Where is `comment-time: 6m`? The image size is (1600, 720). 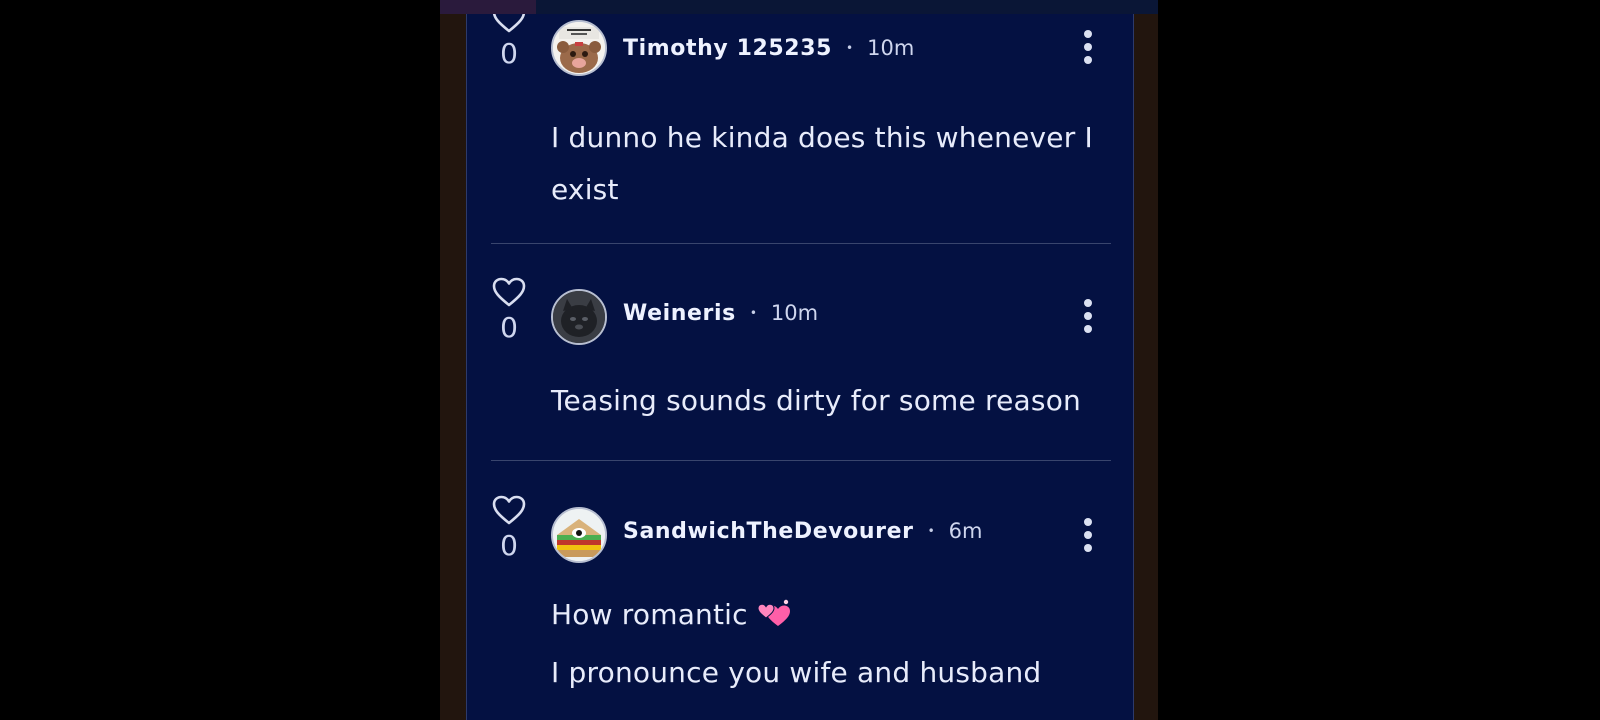 comment-time: 6m is located at coordinates (965, 531).